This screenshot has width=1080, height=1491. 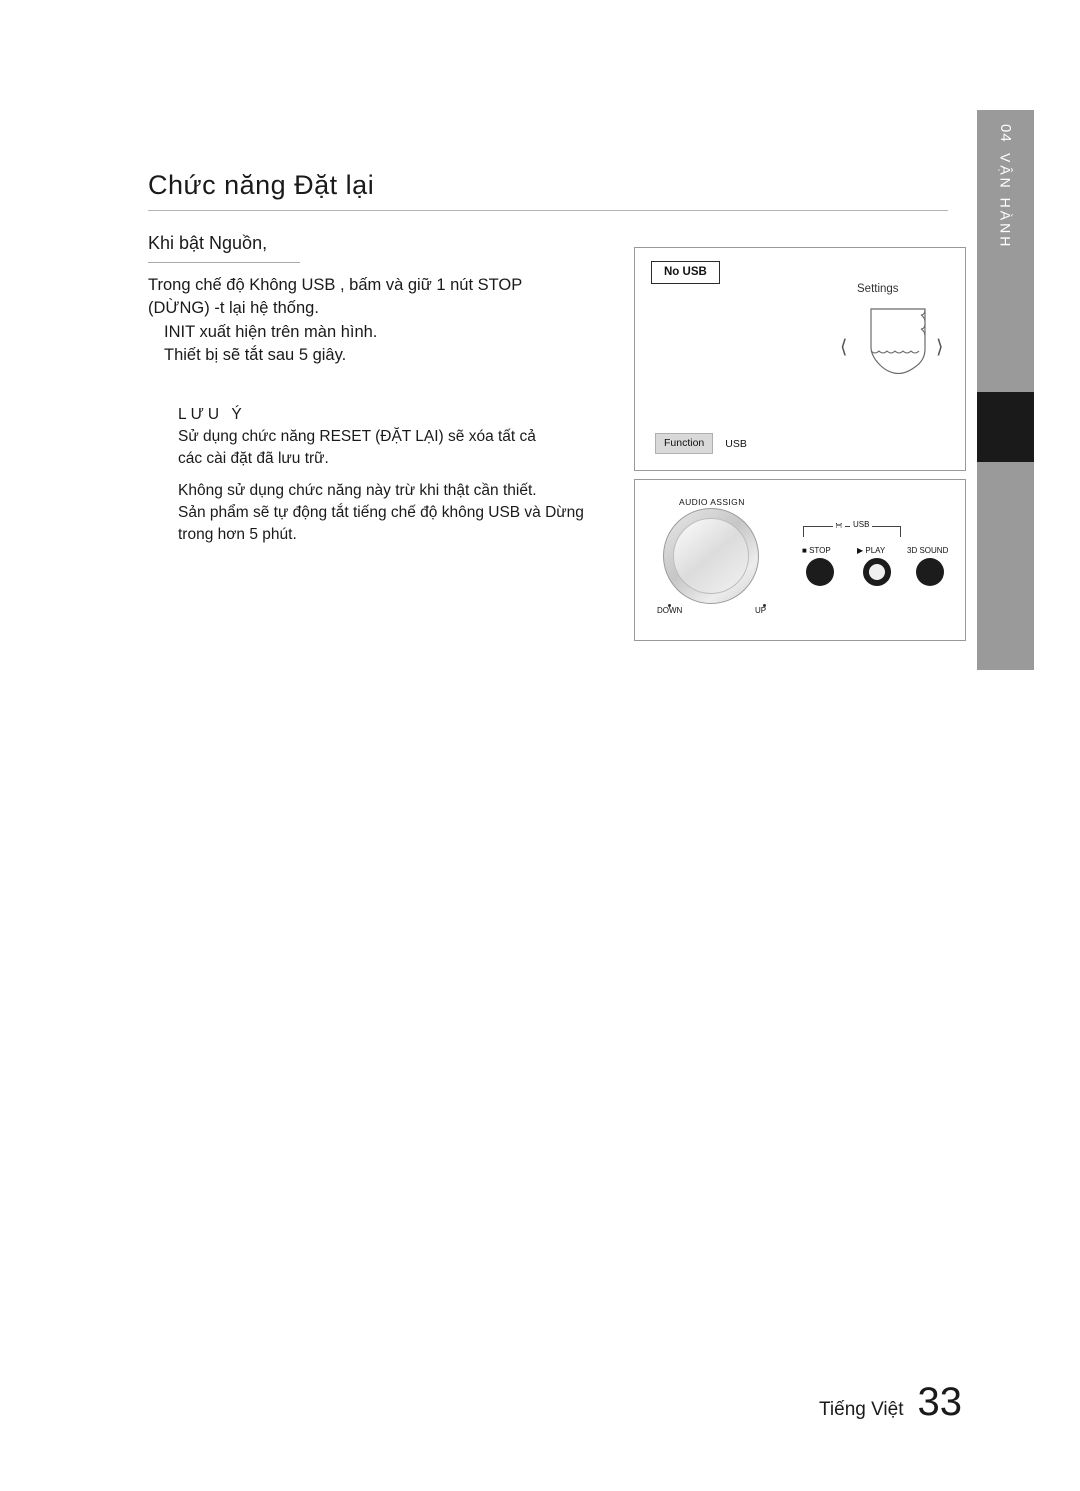 I want to click on usb-label: USB, so click(x=861, y=524).